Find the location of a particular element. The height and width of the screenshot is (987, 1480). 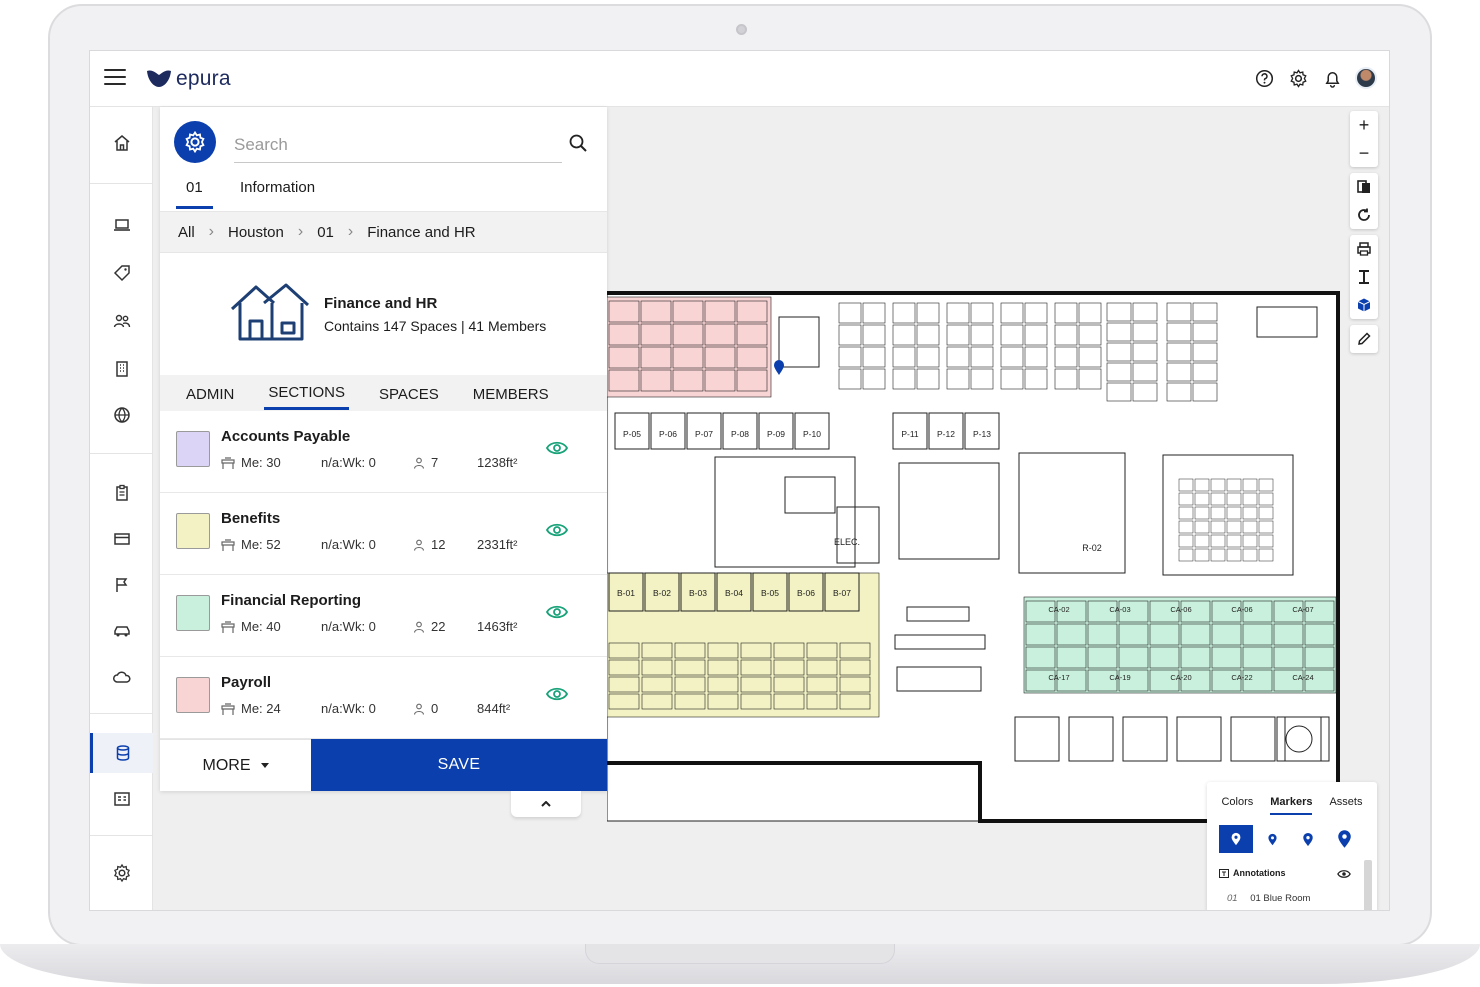

print-icon is located at coordinates (1364, 249).